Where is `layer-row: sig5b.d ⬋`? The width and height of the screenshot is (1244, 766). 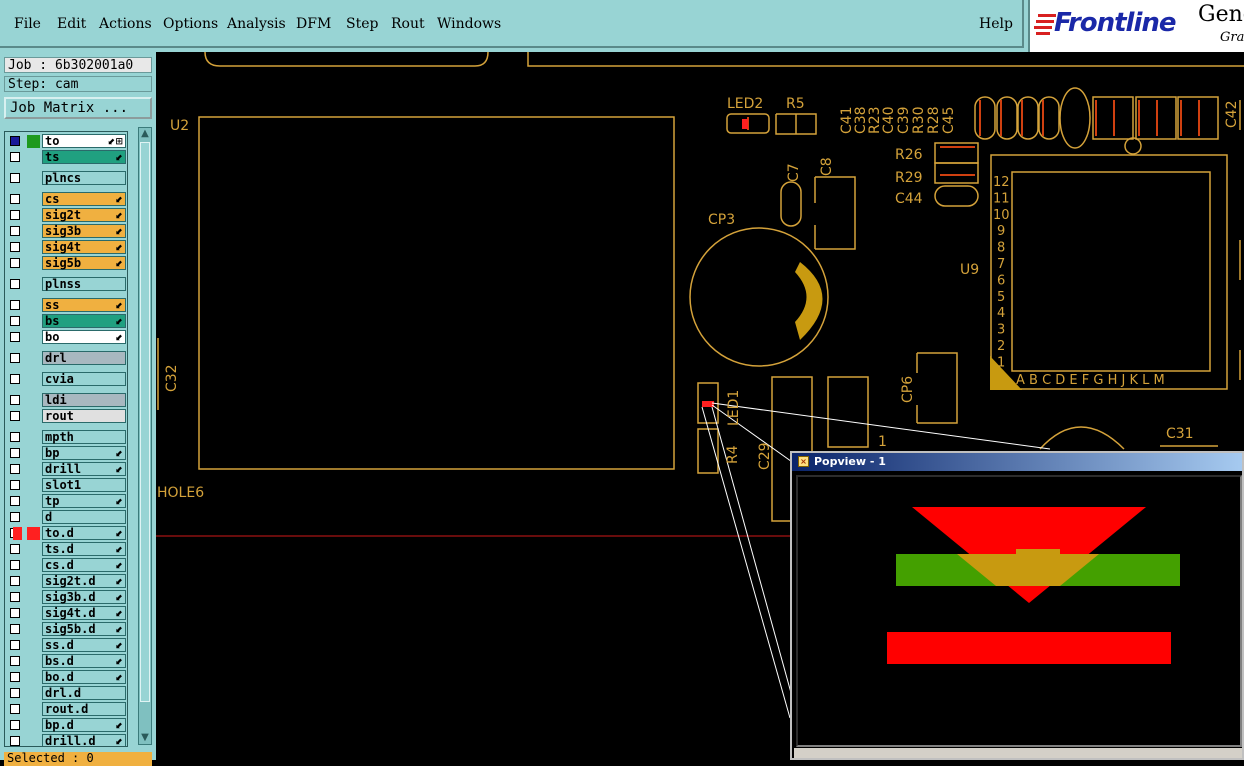 layer-row: sig5b.d ⬋ is located at coordinates (66, 629).